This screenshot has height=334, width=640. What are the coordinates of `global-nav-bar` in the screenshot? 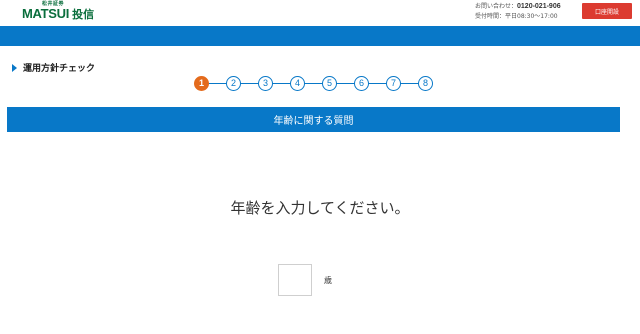 It's located at (320, 36).